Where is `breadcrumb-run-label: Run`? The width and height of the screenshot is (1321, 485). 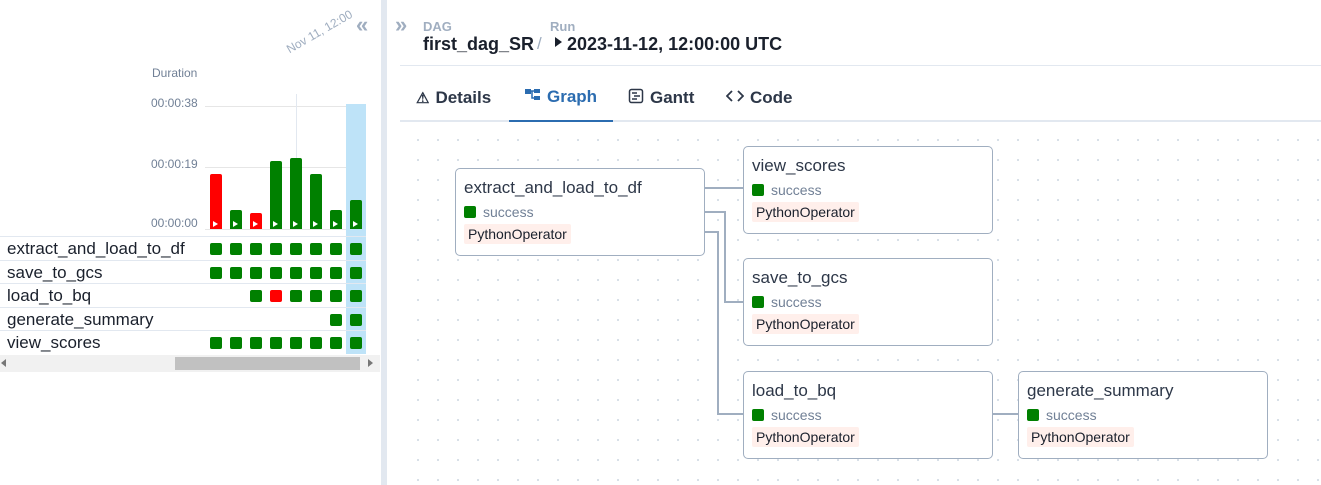 breadcrumb-run-label: Run is located at coordinates (563, 26).